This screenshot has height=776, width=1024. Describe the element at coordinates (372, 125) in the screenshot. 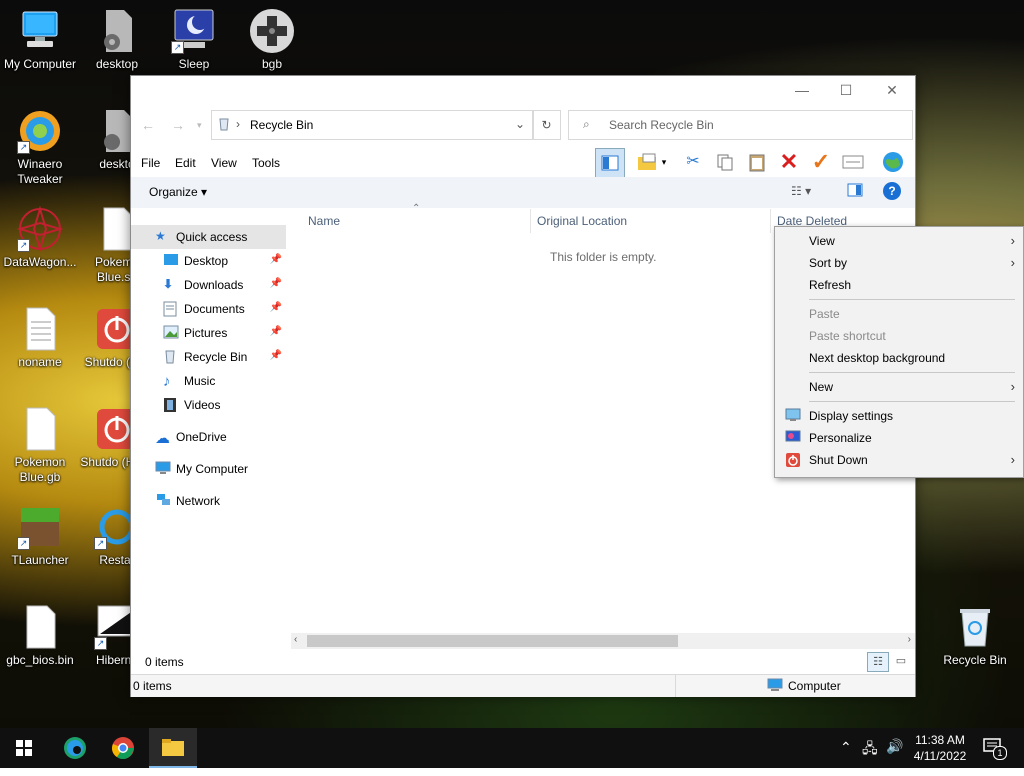

I see `address-bar: › Recycle Bin ⌄` at that location.